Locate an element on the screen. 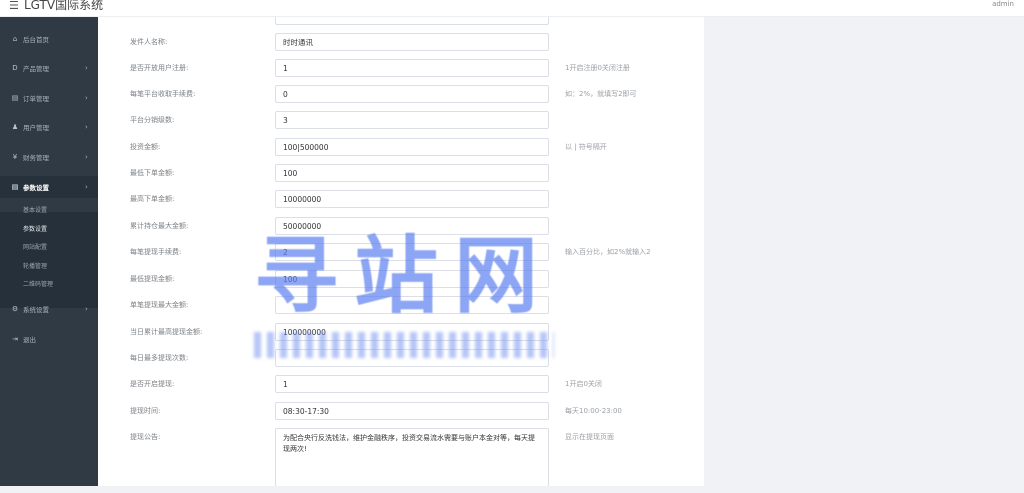 The height and width of the screenshot is (493, 1024). sidebar-item-logout: ⇥ 退出 is located at coordinates (49, 339).